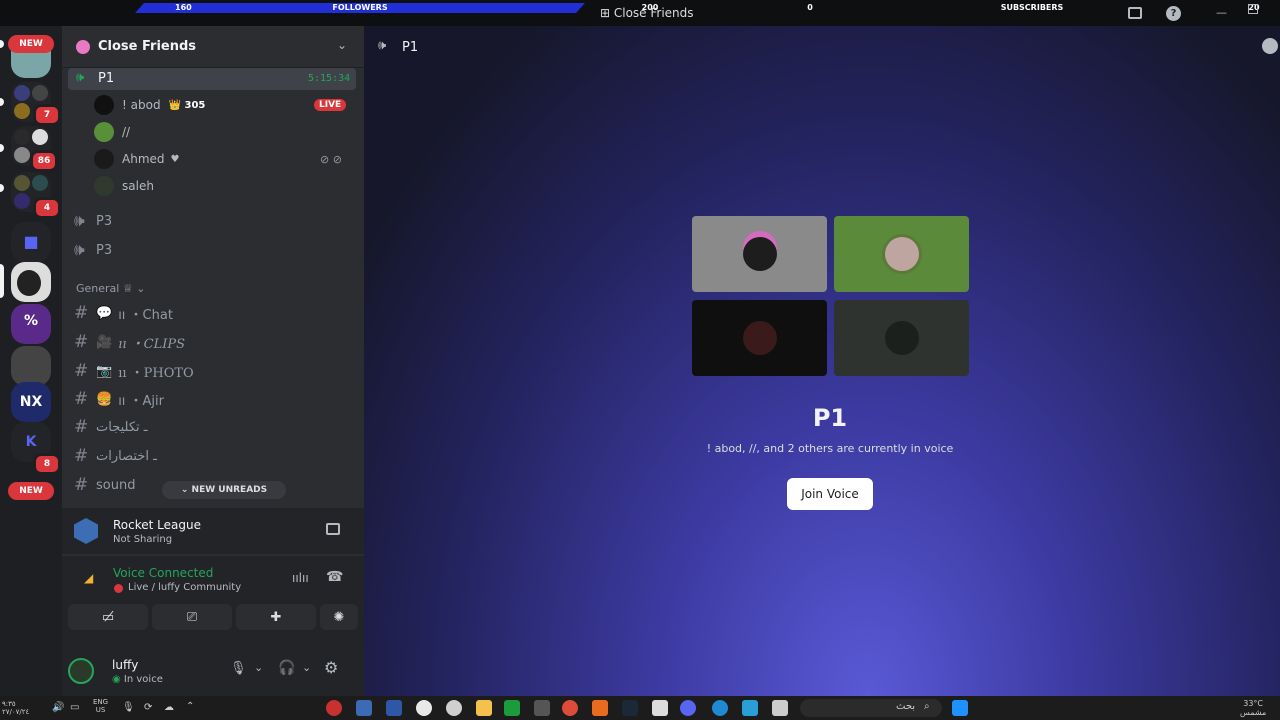  What do you see at coordinates (750, 708) in the screenshot?
I see `app-icon-facebook` at bounding box center [750, 708].